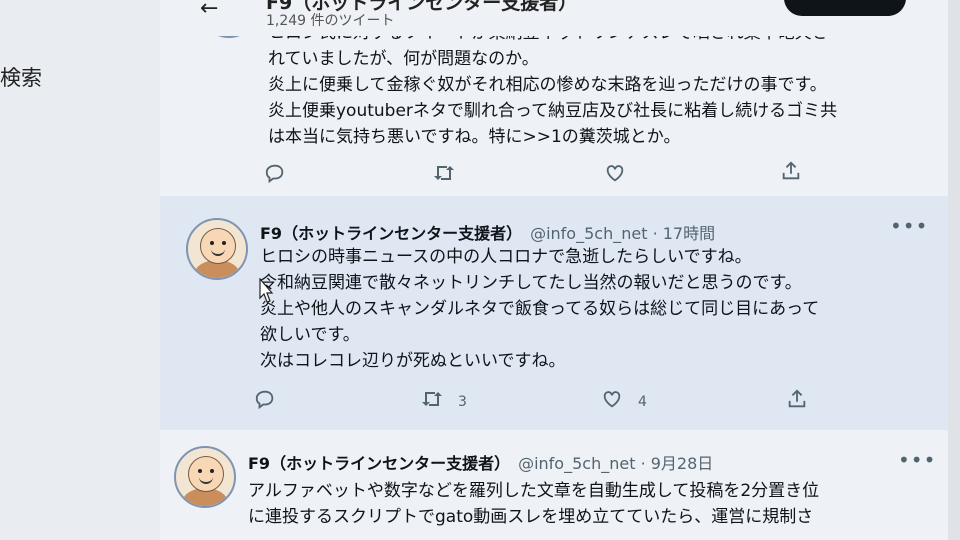  I want to click on tweet-header: F9（ホットラインセンター支援者） @info_5ch_net · 17時間, so click(487, 232).